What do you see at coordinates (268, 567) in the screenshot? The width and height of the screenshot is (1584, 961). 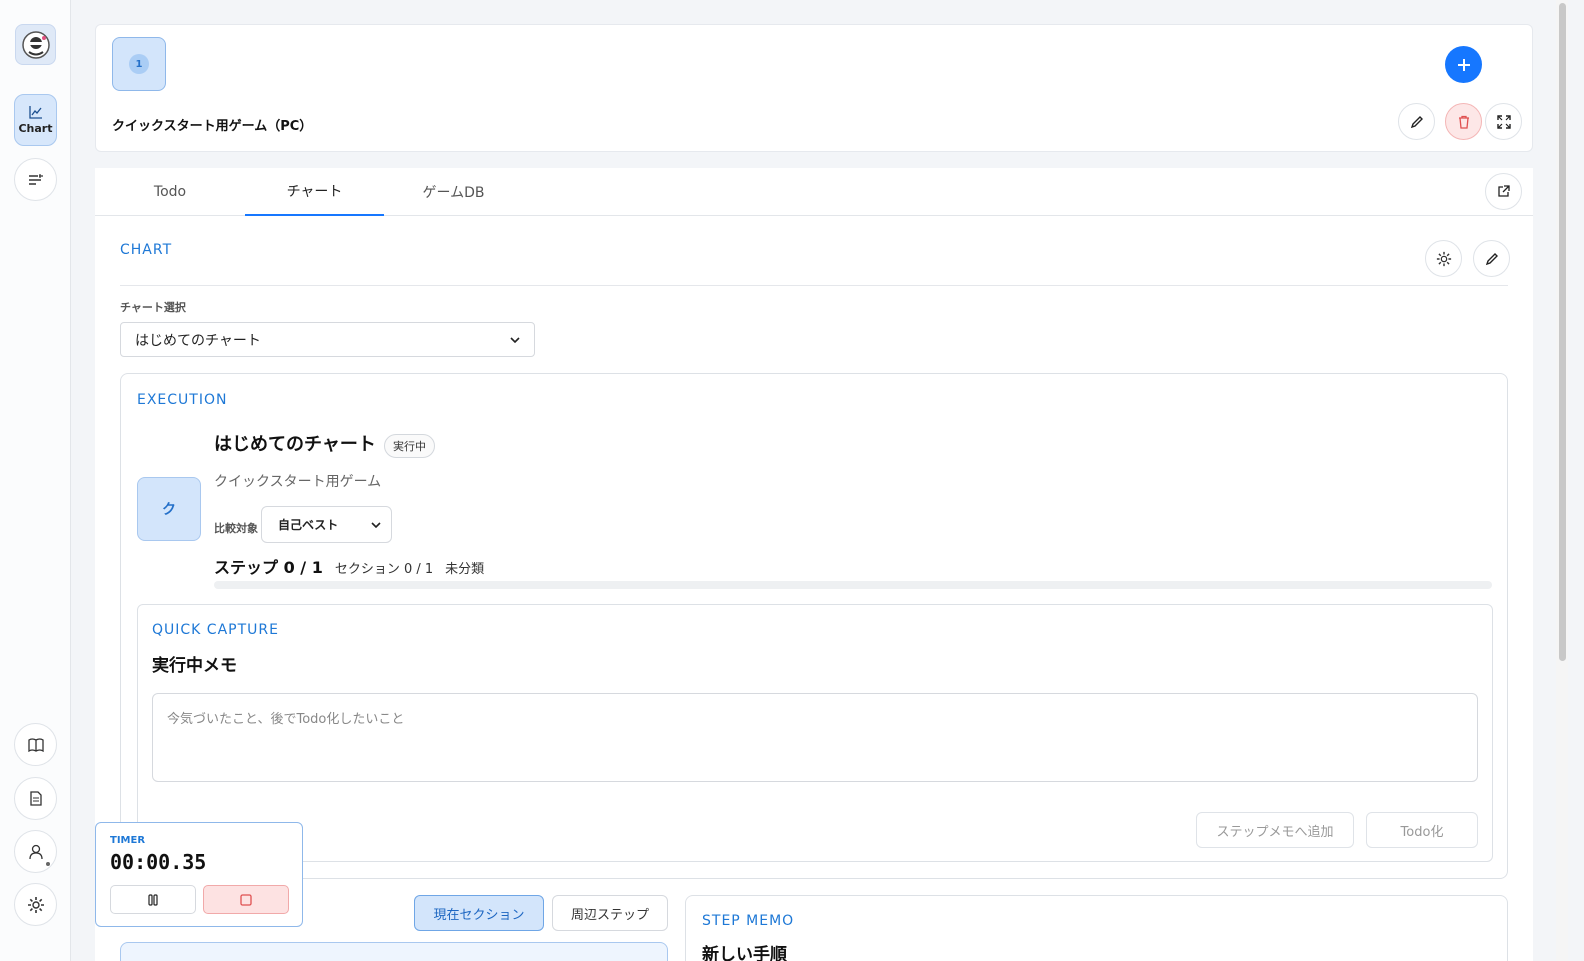 I see `step-progress: ステップ 0 / 1` at bounding box center [268, 567].